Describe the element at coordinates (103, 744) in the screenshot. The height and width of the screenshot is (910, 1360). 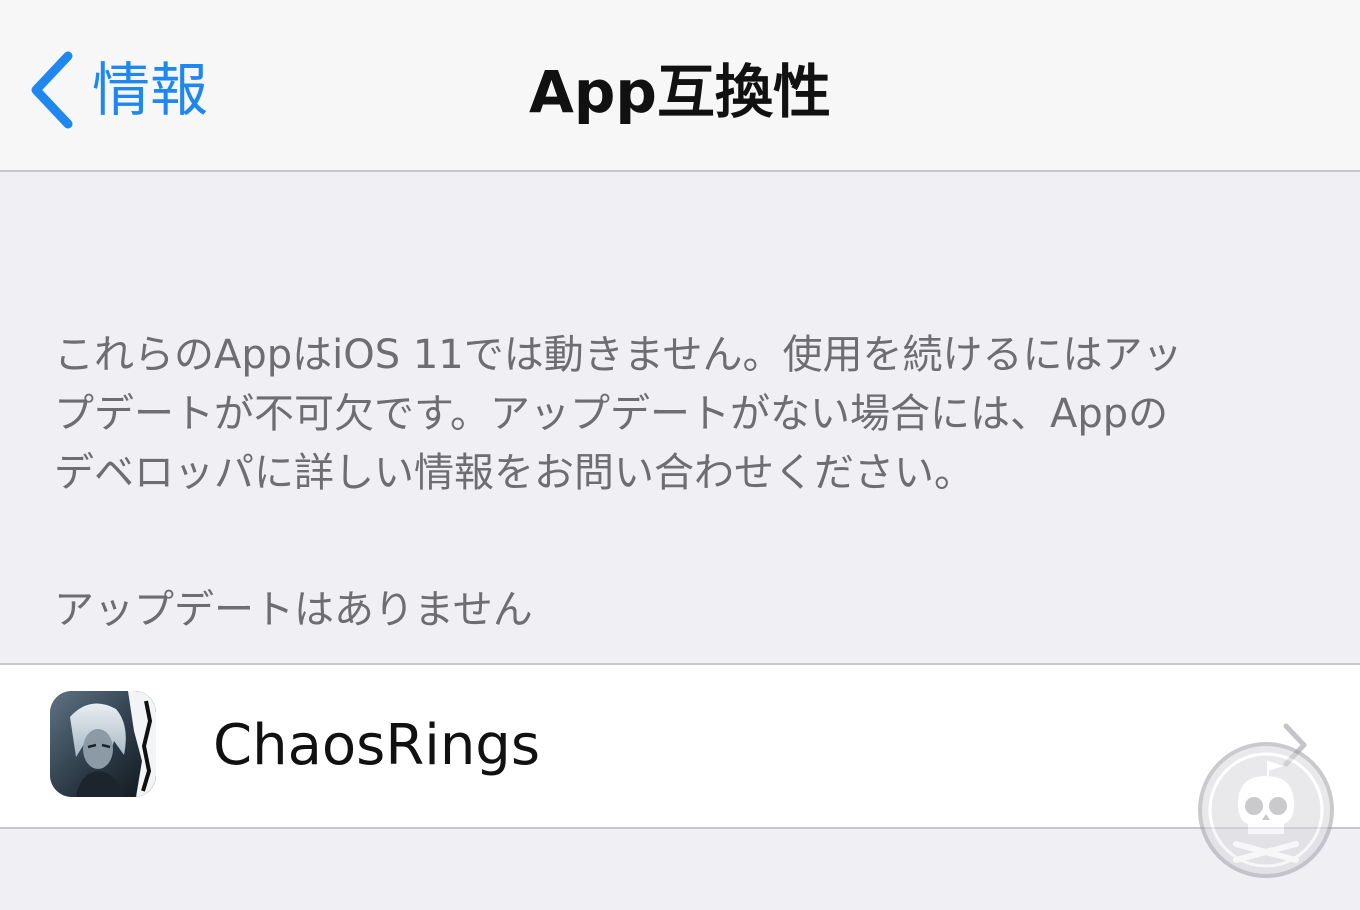
I see `chaos-rings-app-icon` at that location.